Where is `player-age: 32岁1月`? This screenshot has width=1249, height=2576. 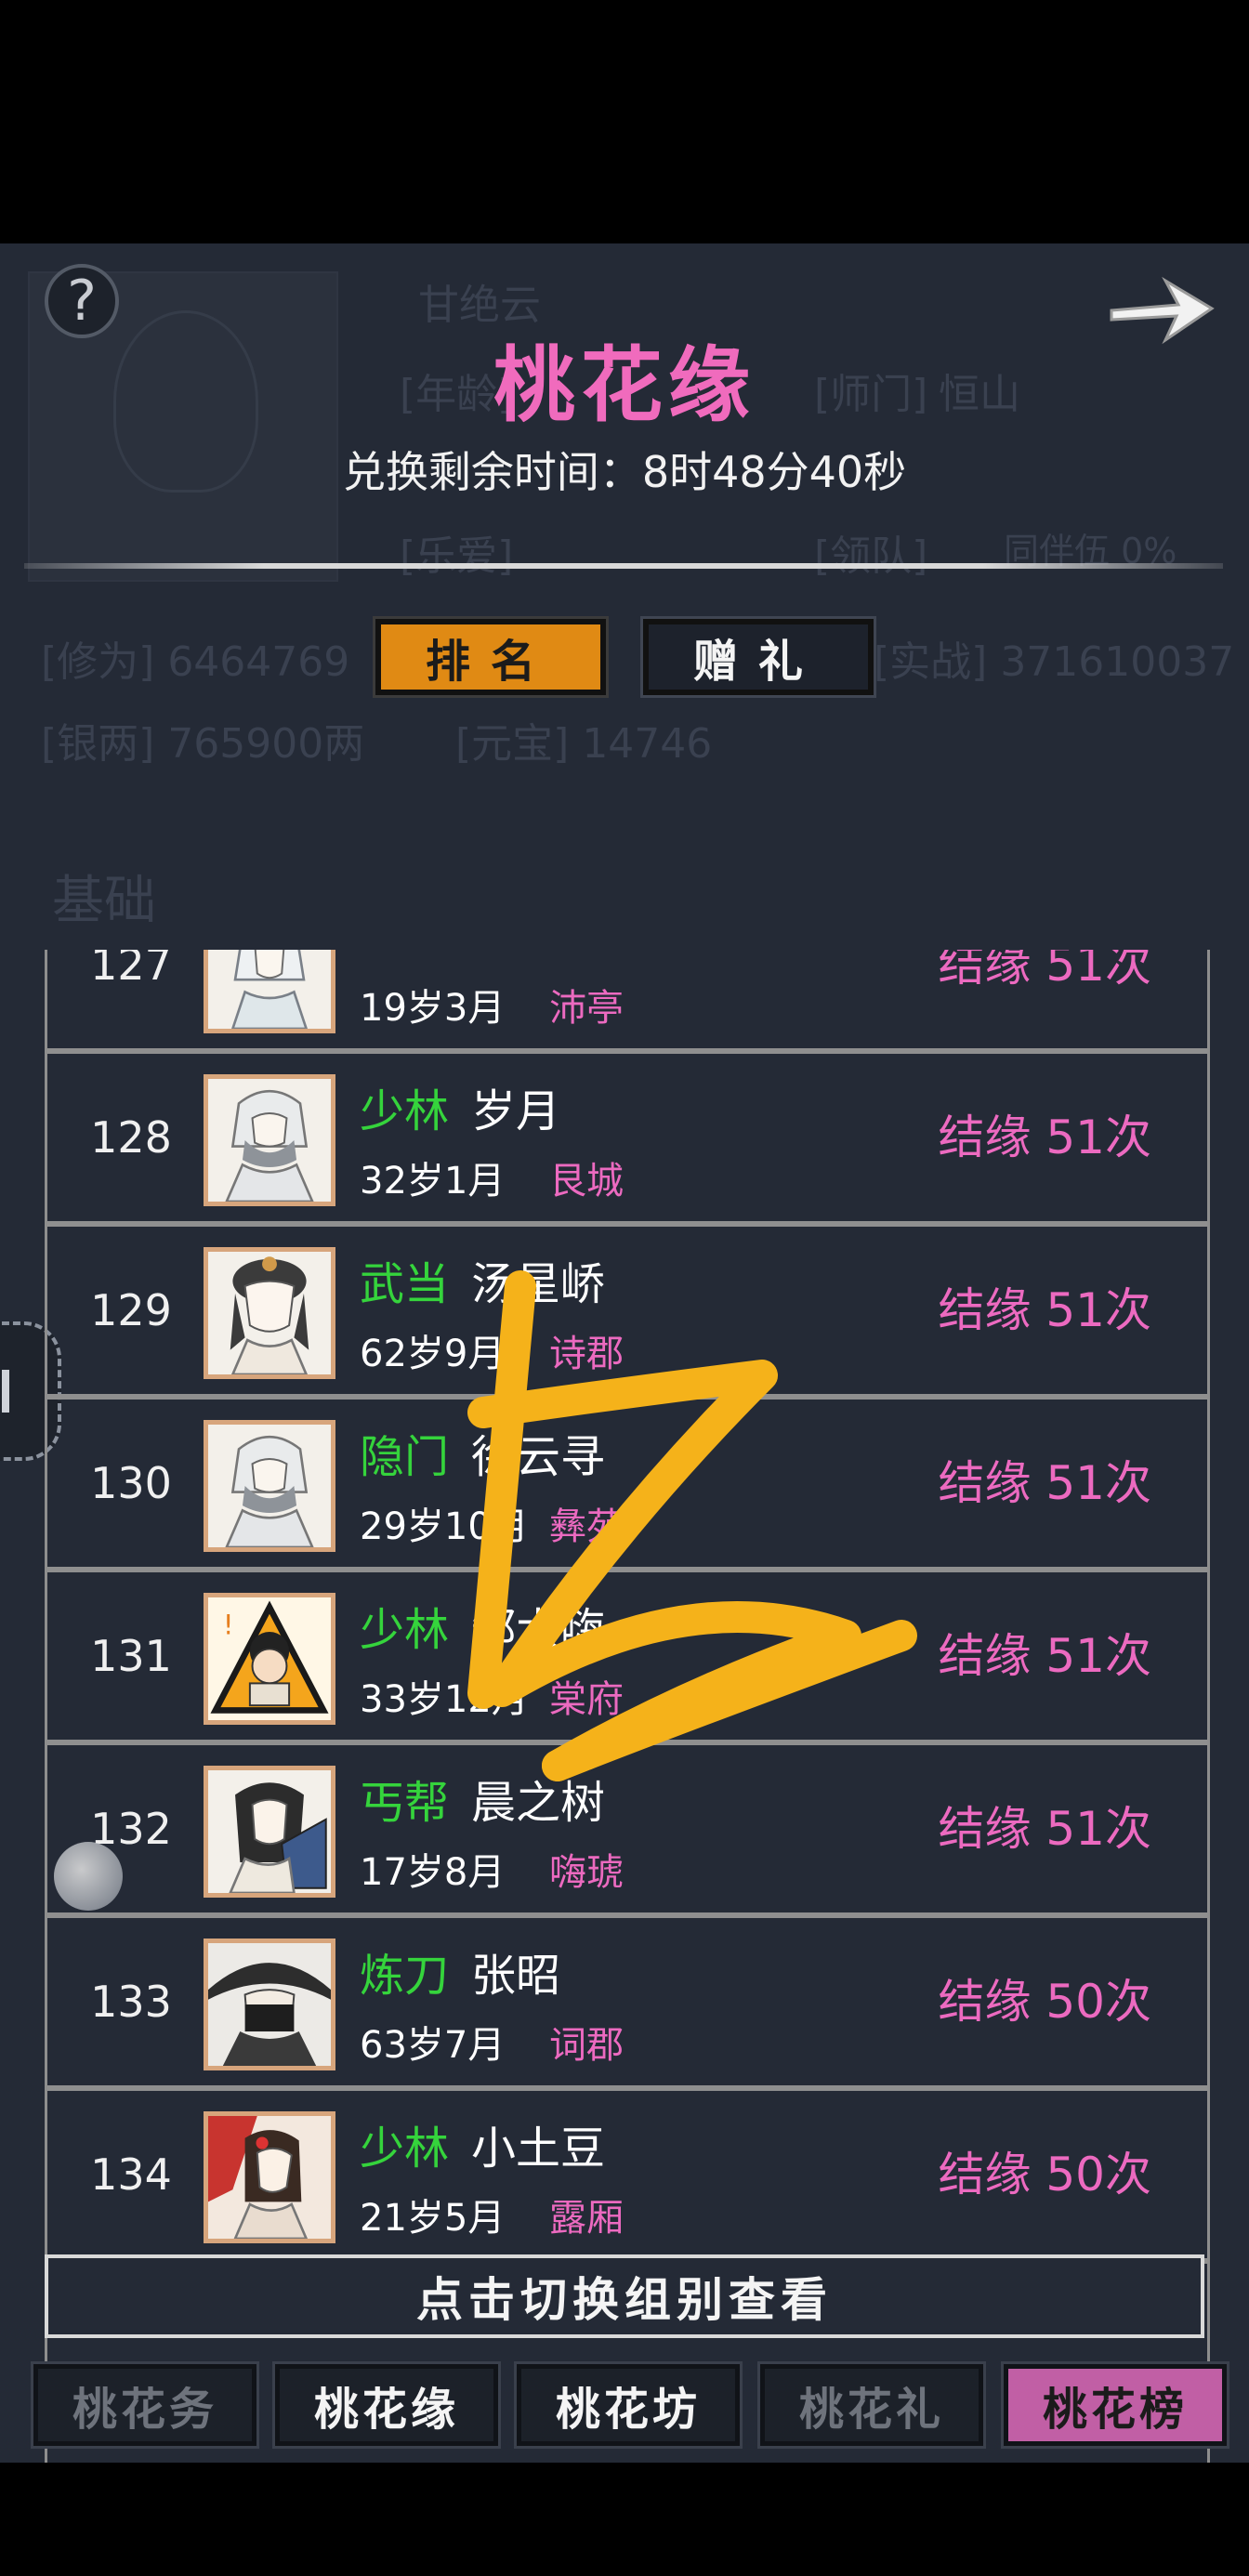 player-age: 32岁1月 is located at coordinates (433, 1181).